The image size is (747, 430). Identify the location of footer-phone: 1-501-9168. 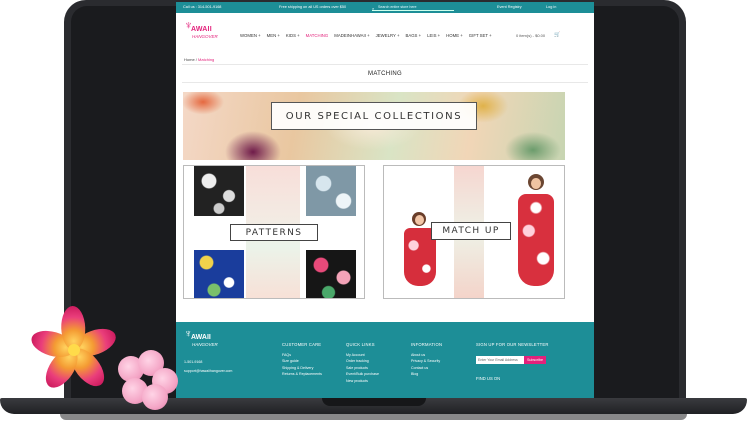
(193, 362).